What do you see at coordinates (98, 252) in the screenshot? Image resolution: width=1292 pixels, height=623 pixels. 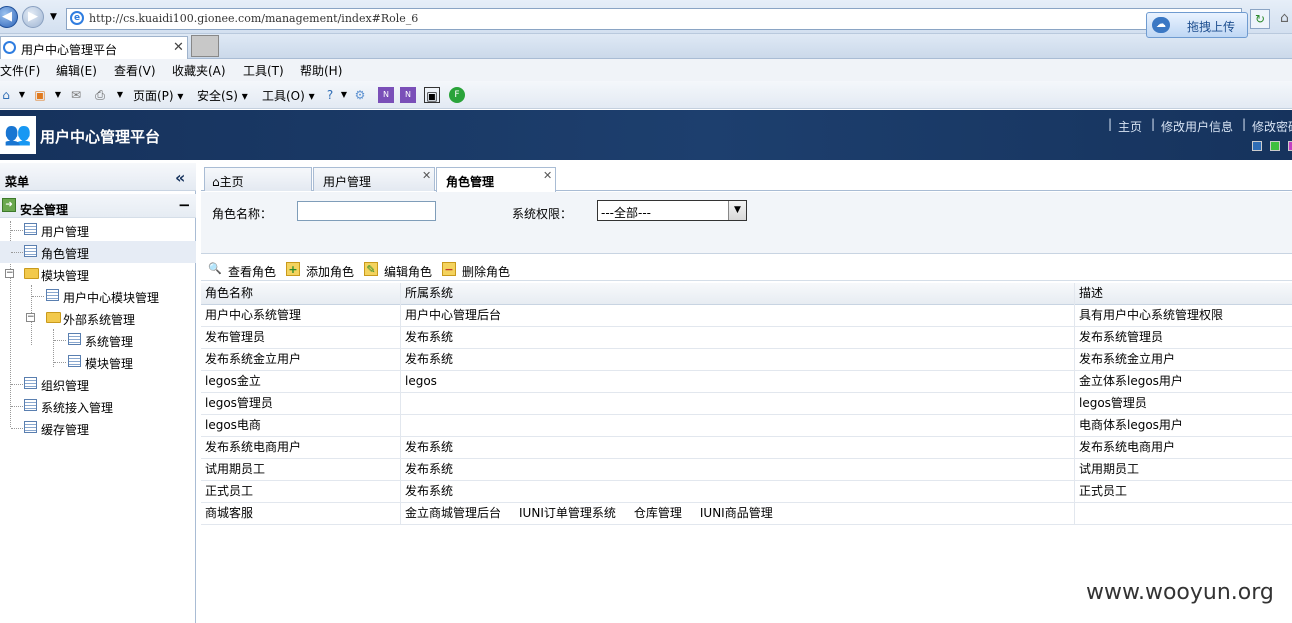 I see `sidebar-item-roles: 角色管理` at bounding box center [98, 252].